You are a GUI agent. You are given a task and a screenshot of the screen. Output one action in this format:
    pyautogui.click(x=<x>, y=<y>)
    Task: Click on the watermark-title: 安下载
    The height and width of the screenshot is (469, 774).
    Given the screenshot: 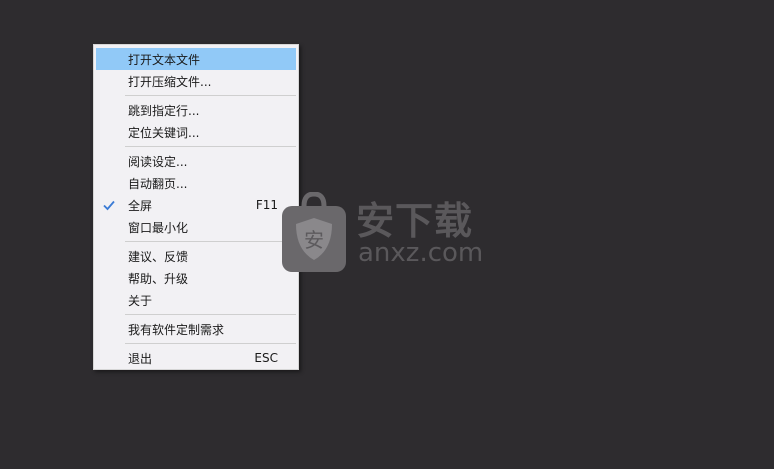 What is the action you would take?
    pyautogui.click(x=415, y=221)
    